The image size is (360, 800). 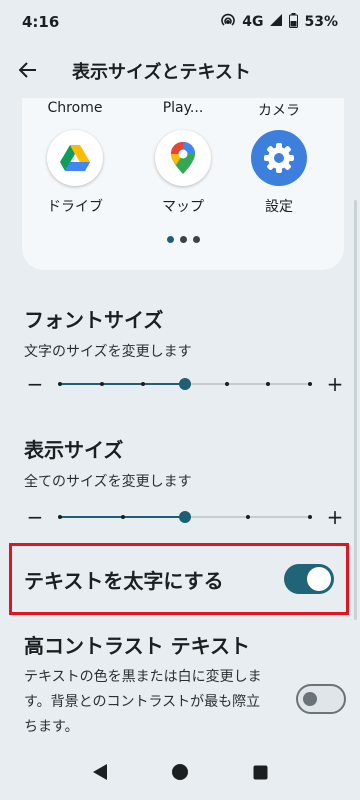 I want to click on display-size-slider, so click(x=185, y=517).